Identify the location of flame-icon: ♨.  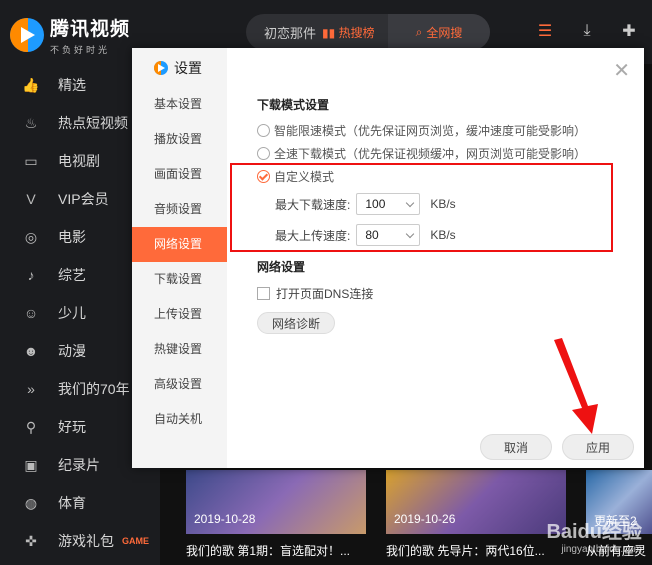
(31, 122).